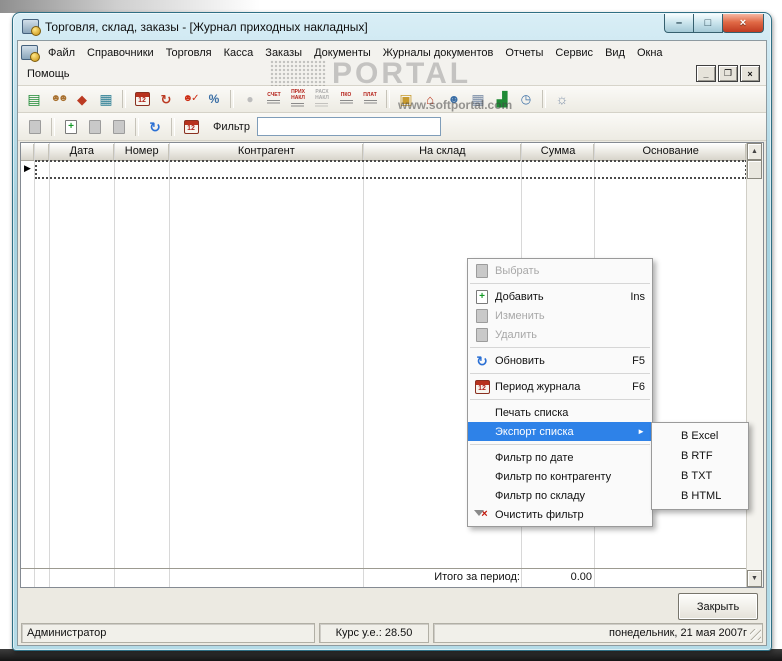 The image size is (782, 661). Describe the element at coordinates (560, 457) in the screenshot. I see `context-filter-by-date: Фильтр по дате` at that location.